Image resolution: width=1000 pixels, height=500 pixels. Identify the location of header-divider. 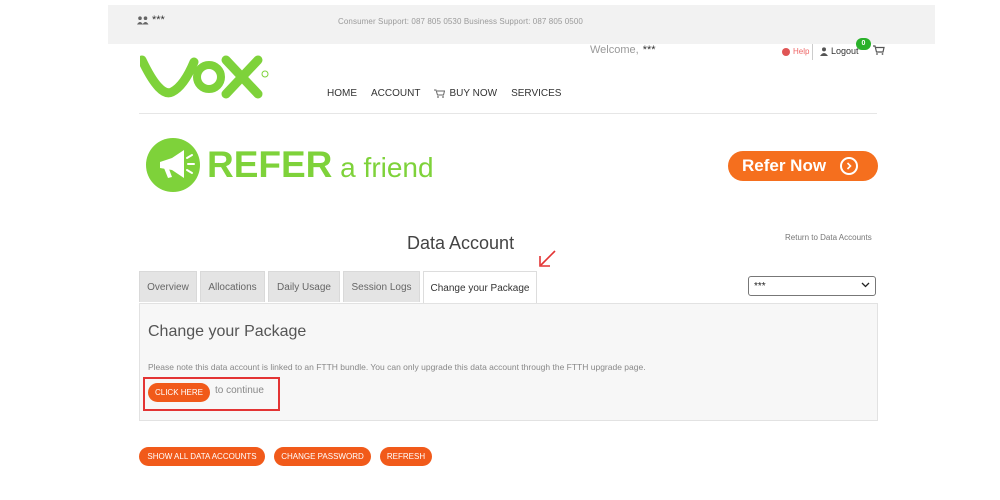
(508, 113).